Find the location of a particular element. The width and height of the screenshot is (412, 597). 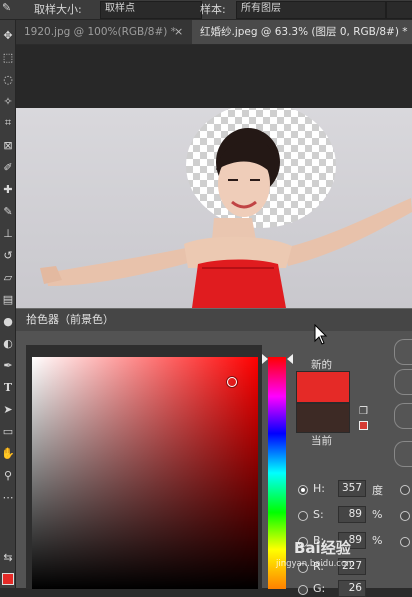

path-select-tool-icon: ➤ is located at coordinates (8, 409).